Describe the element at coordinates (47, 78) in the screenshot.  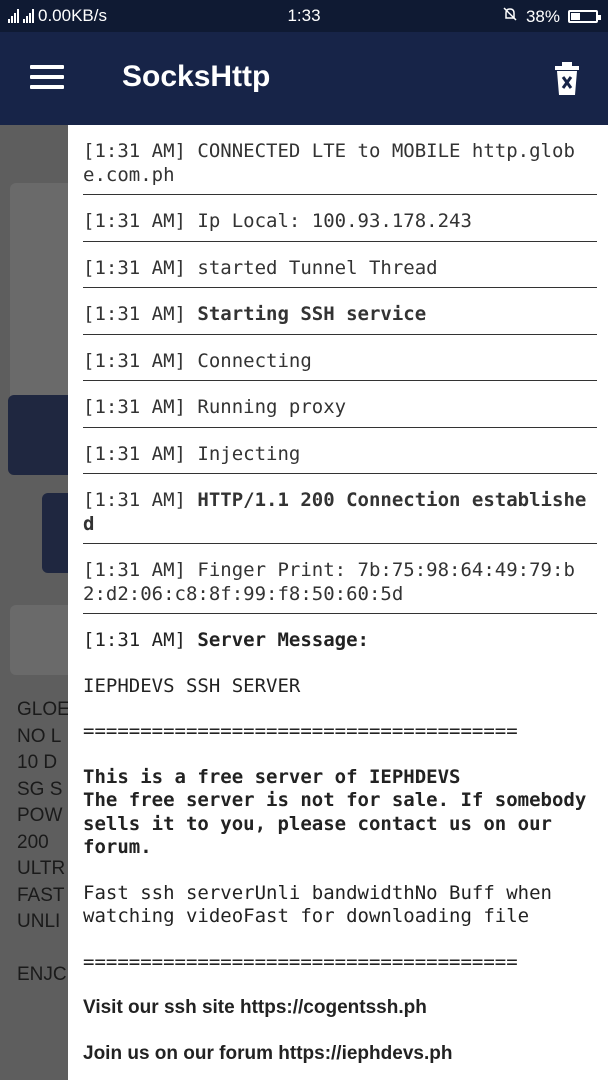
I see `hamburger-menu-icon` at that location.